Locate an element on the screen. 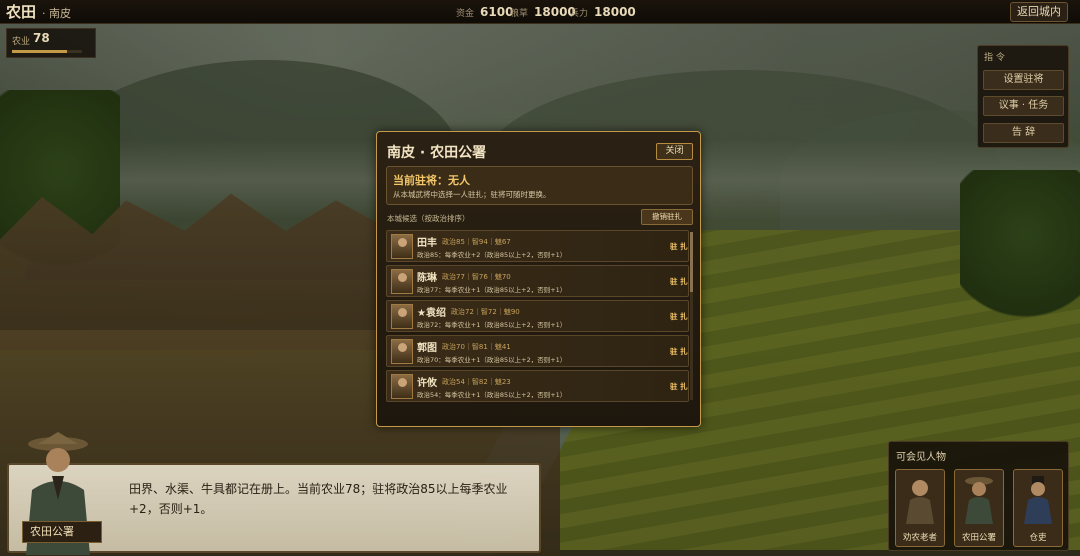  candidate-stats: 政治77｜智76｜魅70 is located at coordinates (476, 277).